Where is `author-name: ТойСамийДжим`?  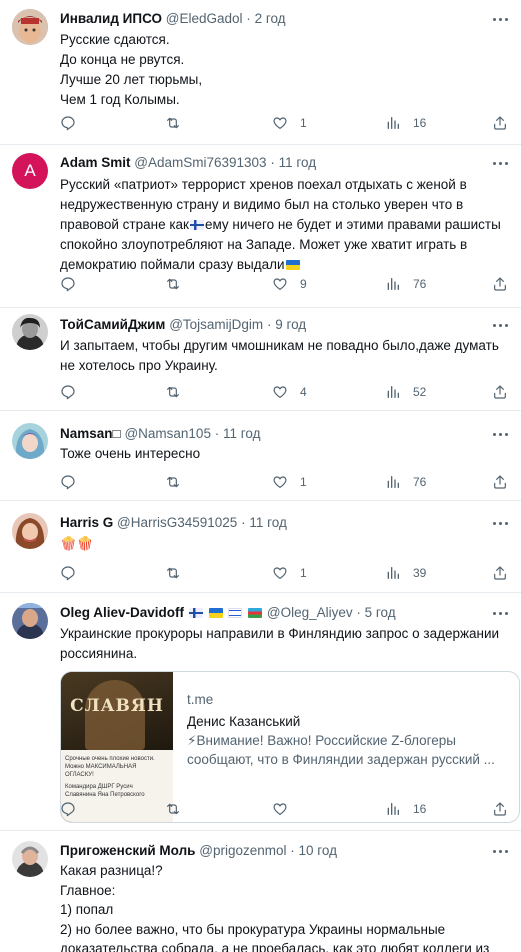 author-name: ТойСамийДжим is located at coordinates (112, 324).